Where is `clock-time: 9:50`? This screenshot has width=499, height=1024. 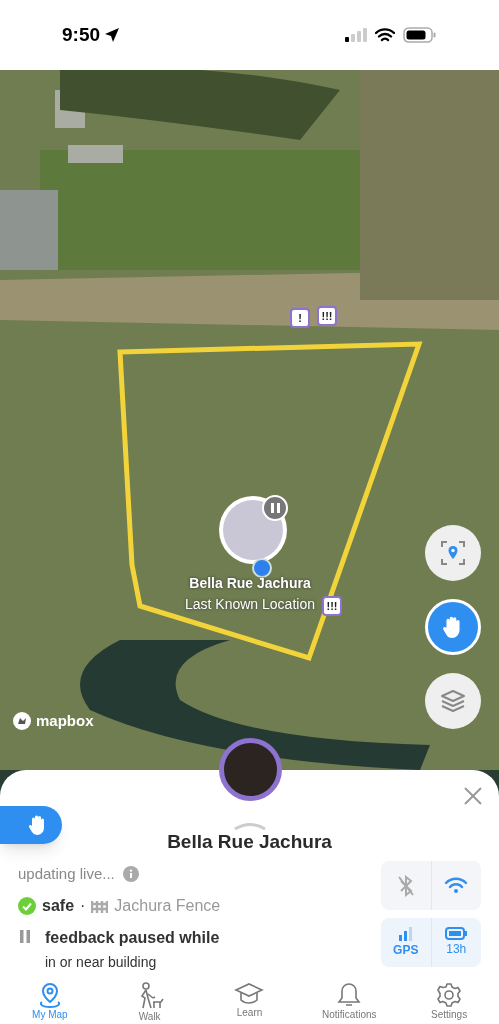
clock-time: 9:50 is located at coordinates (81, 34).